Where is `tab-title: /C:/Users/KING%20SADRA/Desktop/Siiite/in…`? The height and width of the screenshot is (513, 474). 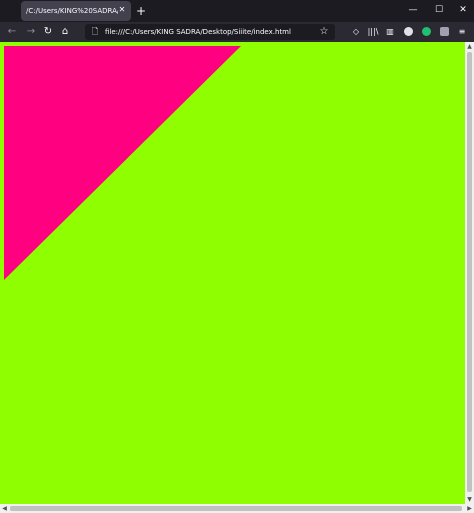 tab-title: /C:/Users/KING%20SADRA/Desktop/Siiite/in… is located at coordinates (72, 11).